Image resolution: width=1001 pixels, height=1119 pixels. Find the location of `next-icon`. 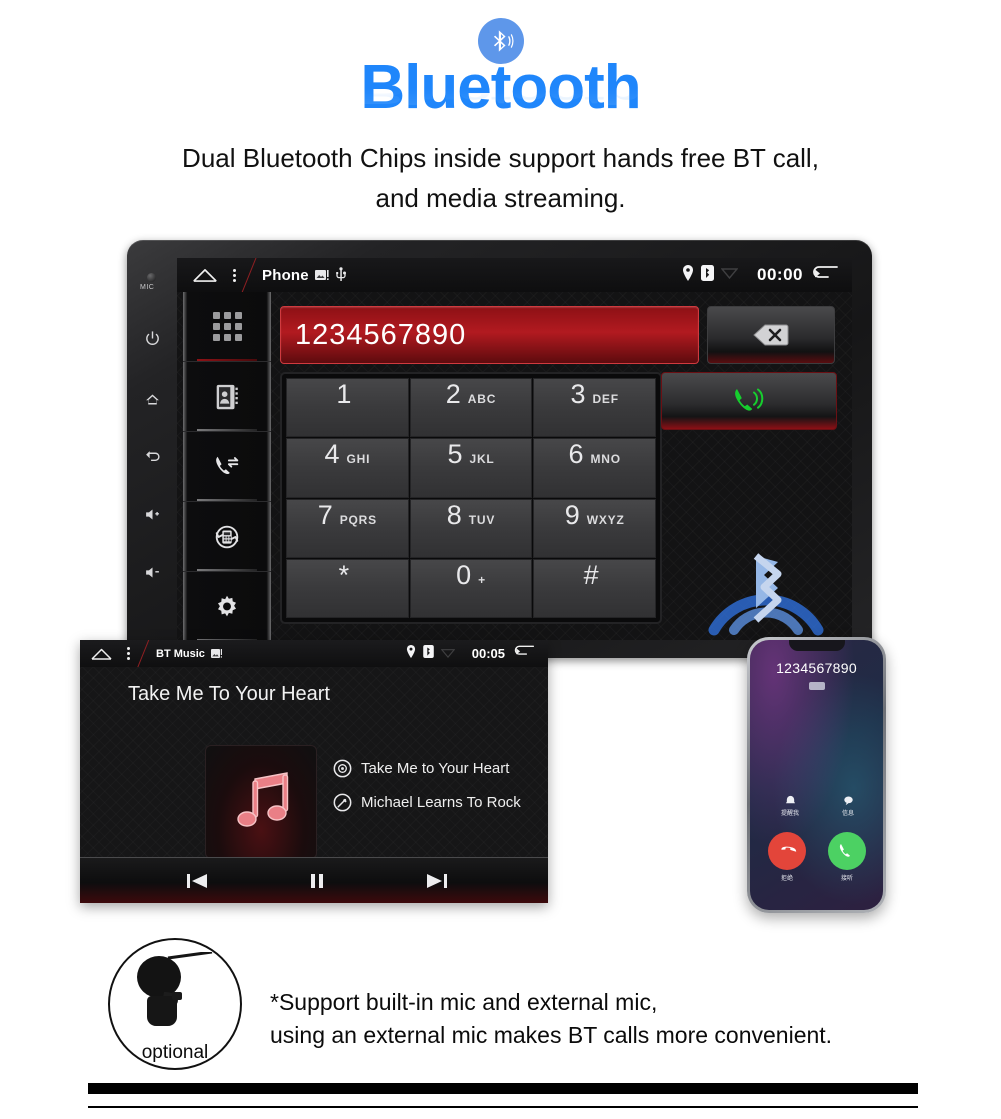

next-icon is located at coordinates (437, 880).